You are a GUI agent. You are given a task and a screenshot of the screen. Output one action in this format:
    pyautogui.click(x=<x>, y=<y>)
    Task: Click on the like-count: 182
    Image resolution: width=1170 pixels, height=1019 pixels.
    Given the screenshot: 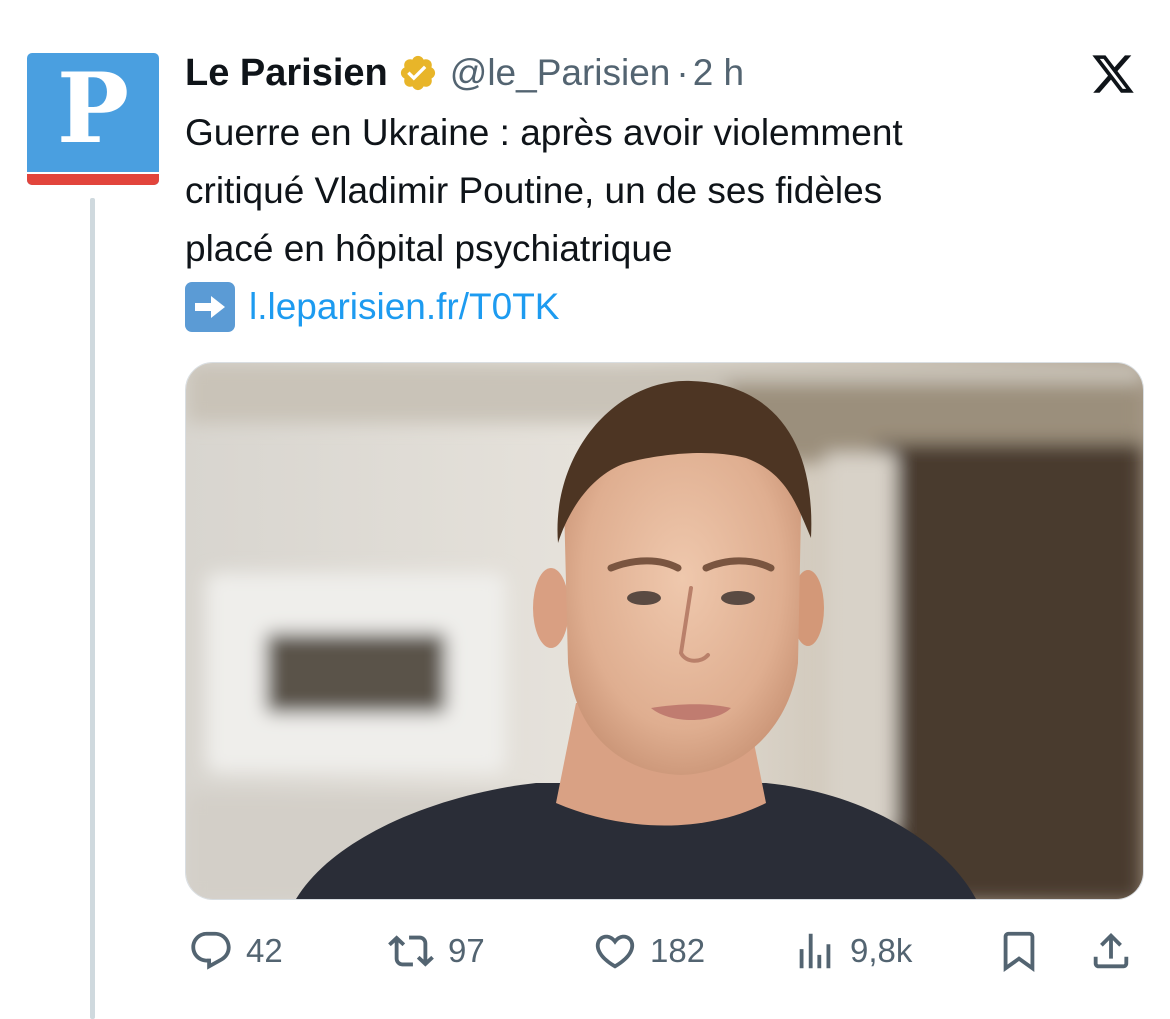 What is the action you would take?
    pyautogui.click(x=678, y=950)
    